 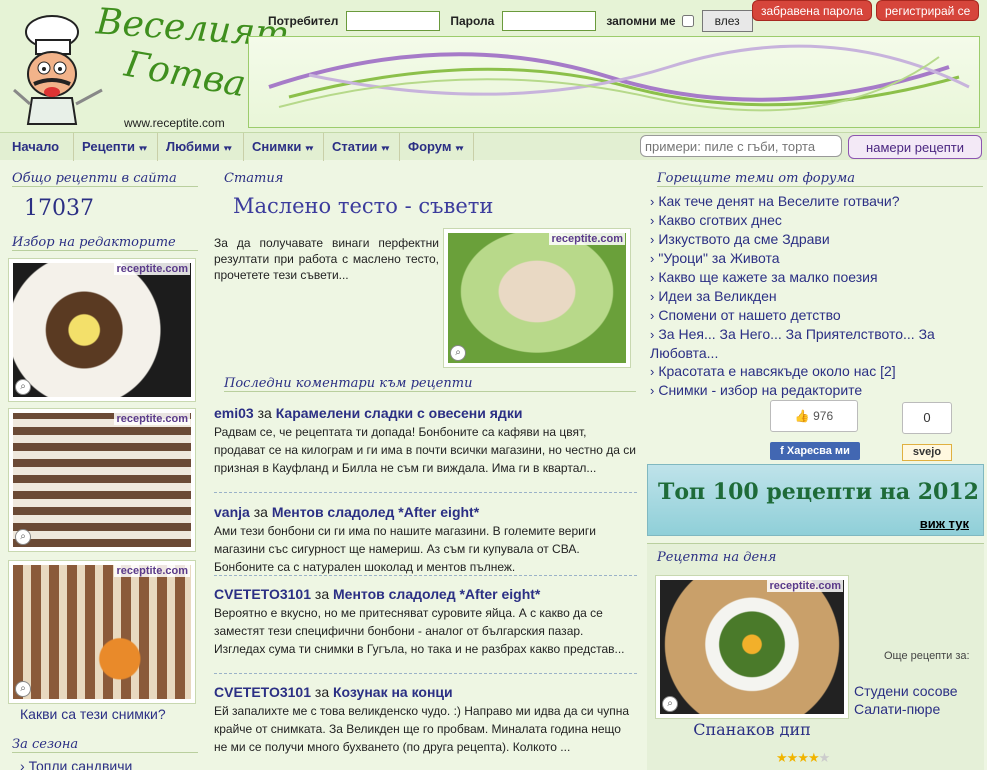 What do you see at coordinates (727, 21) in the screenshot?
I see `login-button: влез` at bounding box center [727, 21].